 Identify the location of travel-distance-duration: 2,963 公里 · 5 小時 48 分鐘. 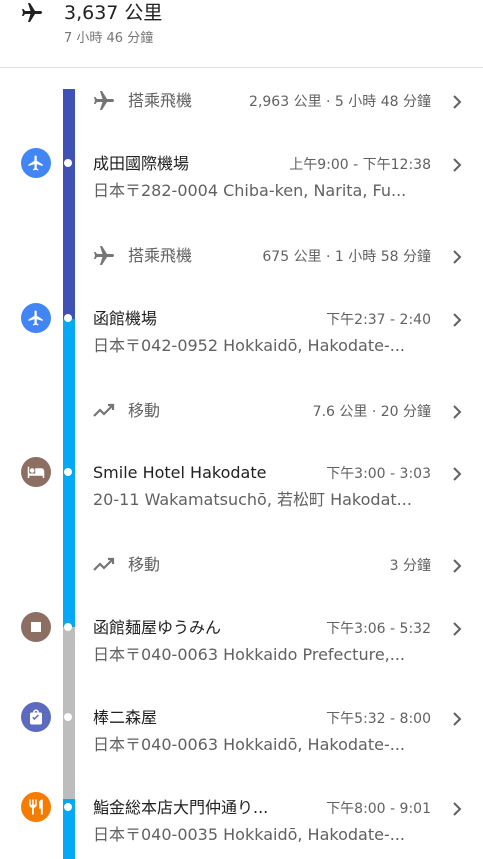
(340, 102).